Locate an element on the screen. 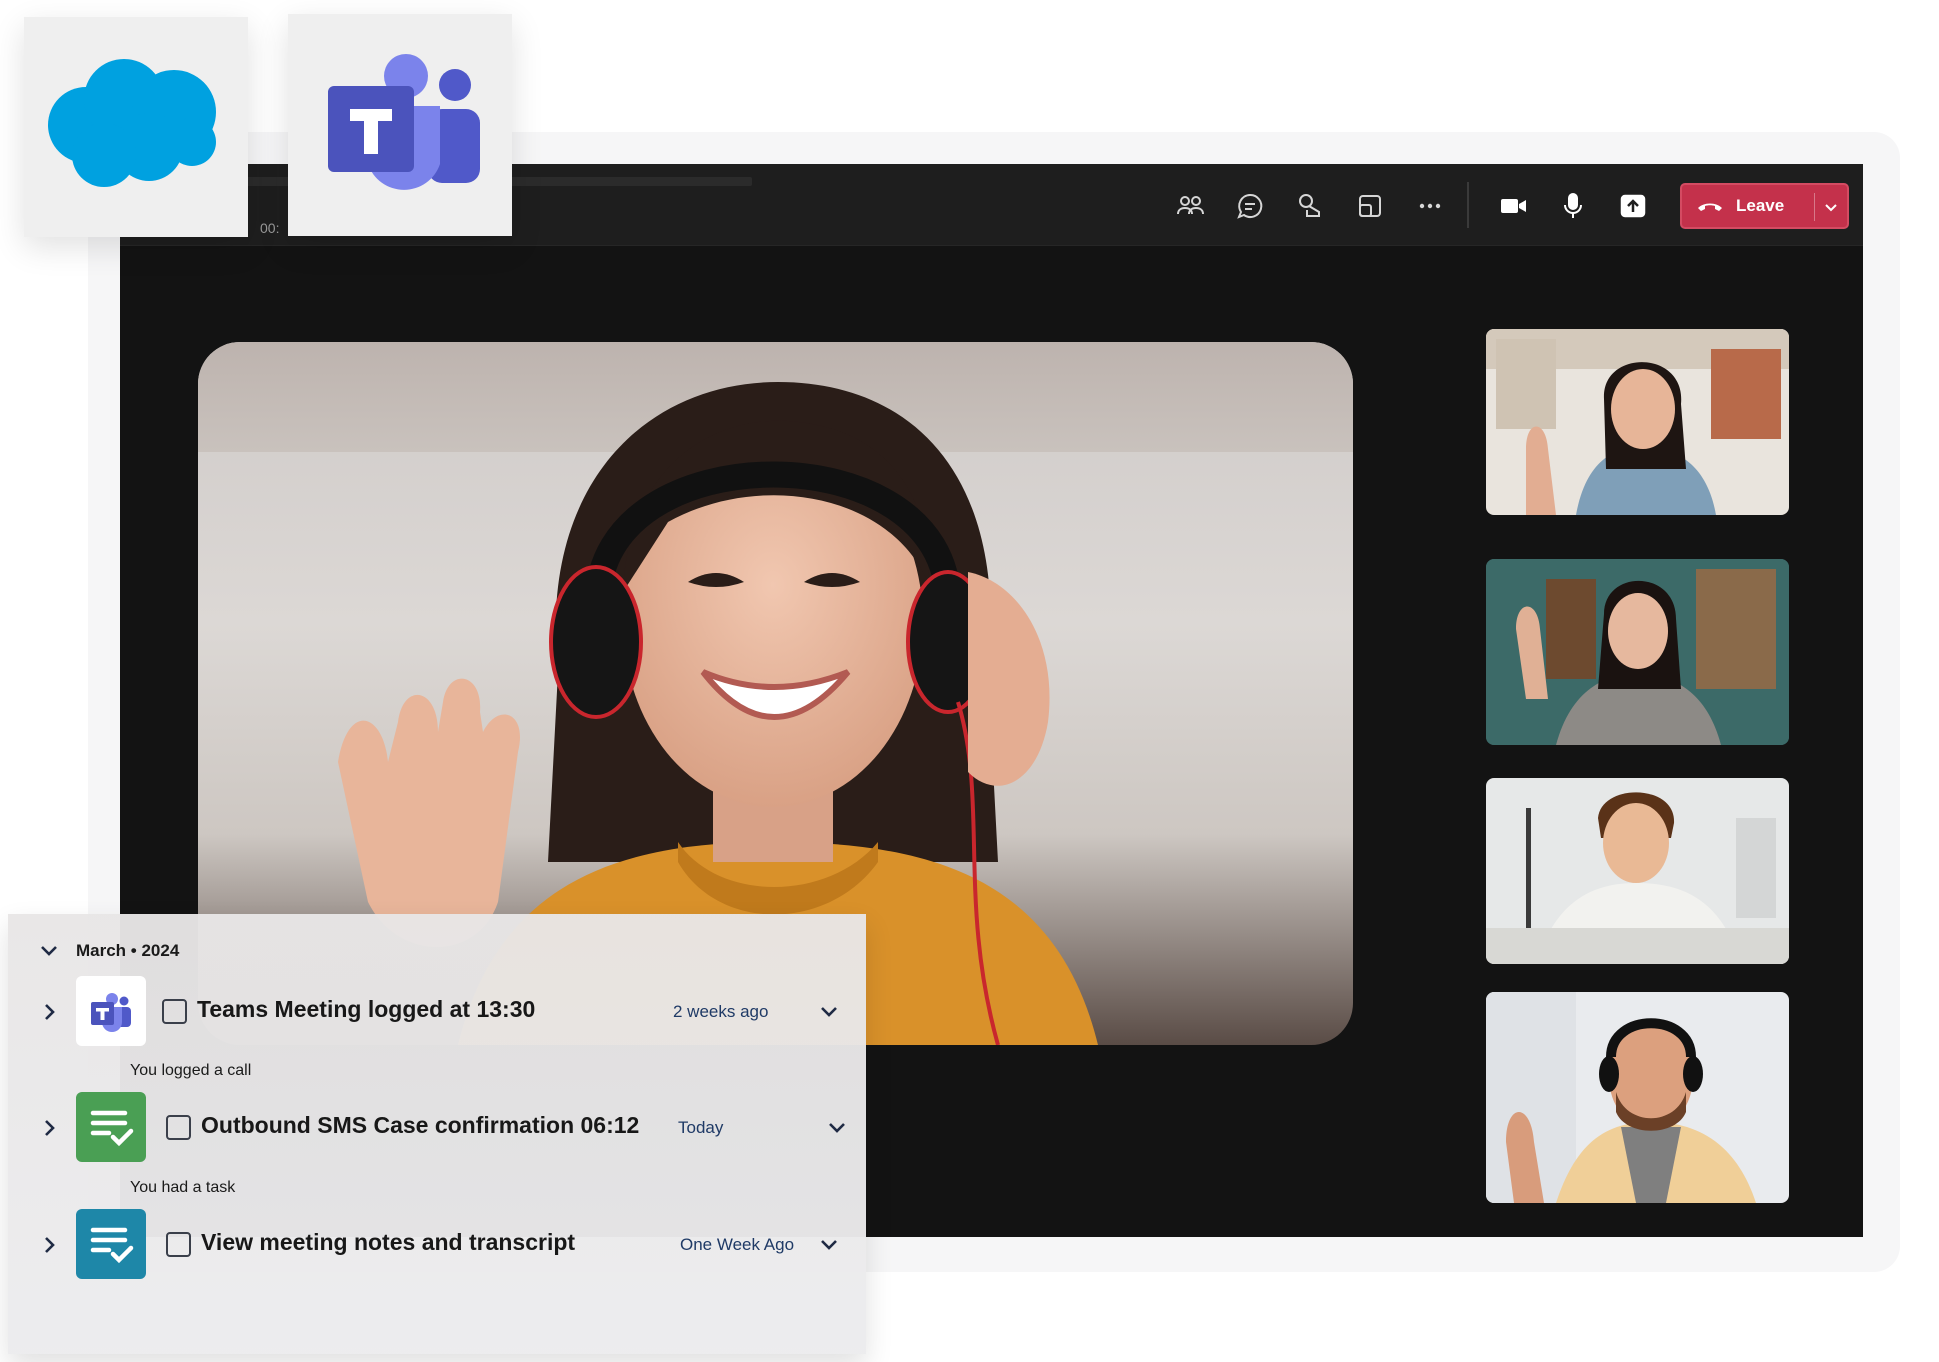  timeline-item-date: Today is located at coordinates (701, 1127).